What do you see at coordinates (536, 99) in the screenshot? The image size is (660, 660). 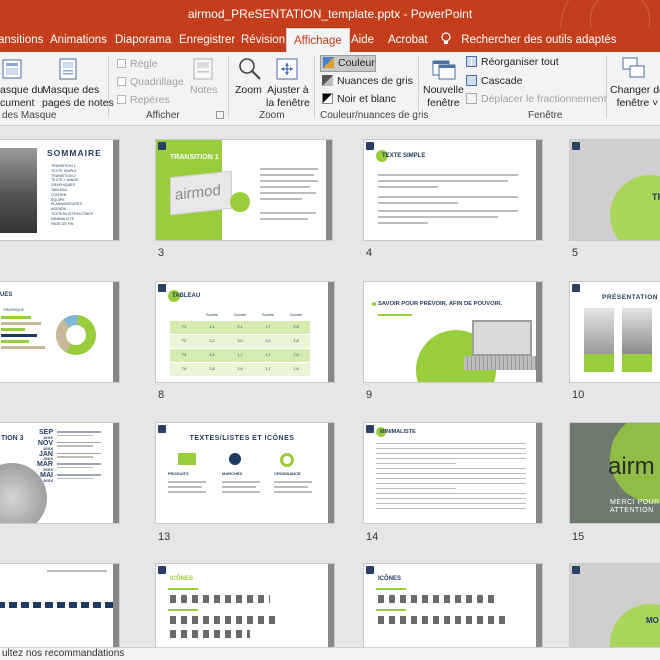 I see `move-split-button: Déplacer le fractionnement` at bounding box center [536, 99].